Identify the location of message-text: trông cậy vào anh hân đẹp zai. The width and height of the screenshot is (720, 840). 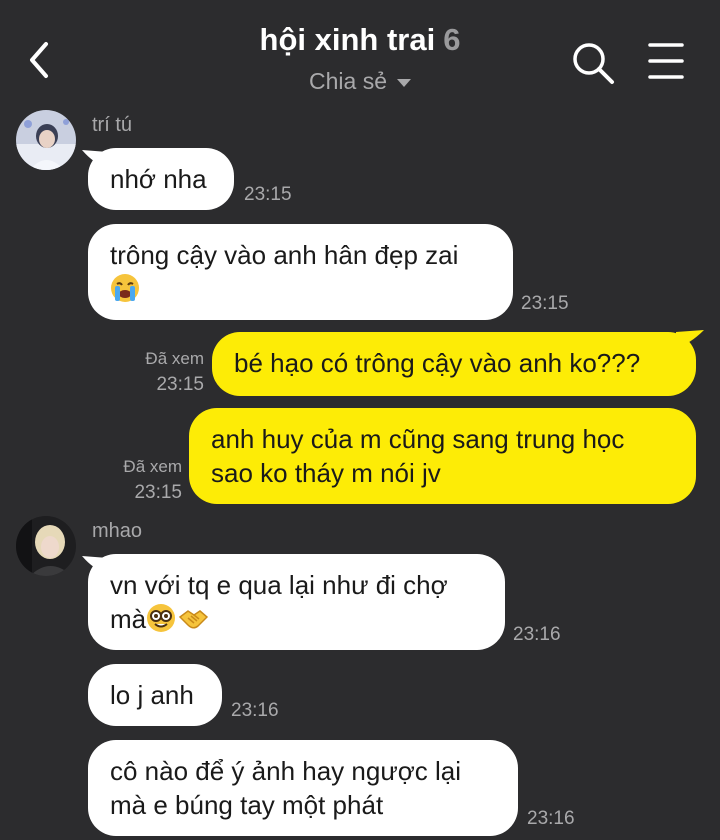
(284, 255).